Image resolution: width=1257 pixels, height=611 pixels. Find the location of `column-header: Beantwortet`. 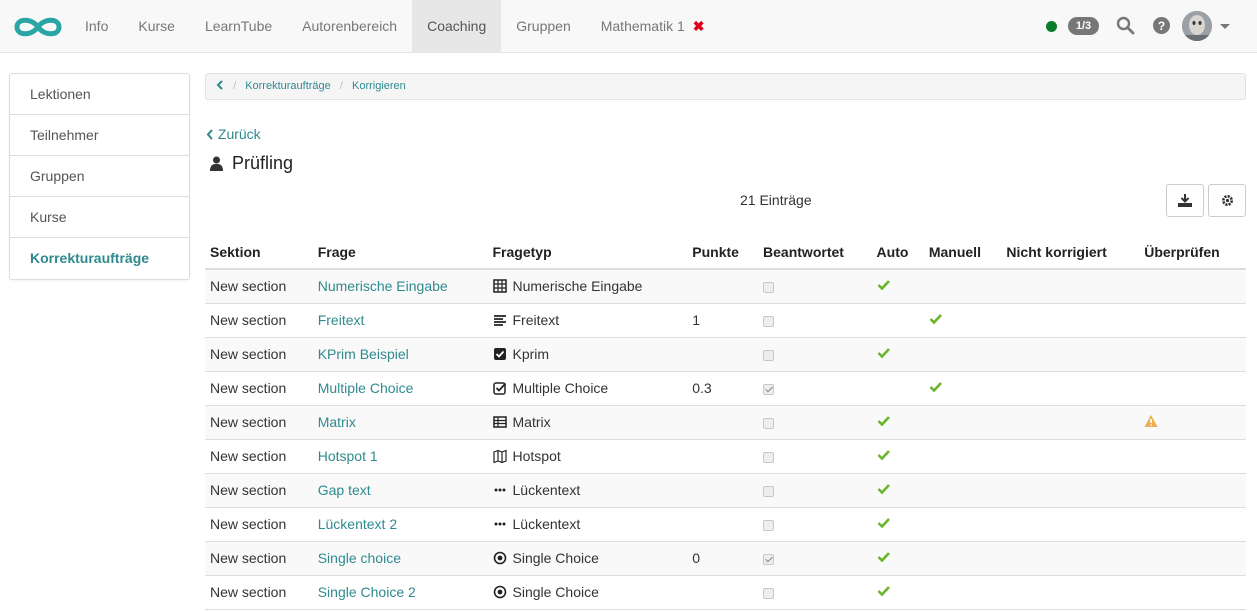

column-header: Beantwortet is located at coordinates (815, 253).